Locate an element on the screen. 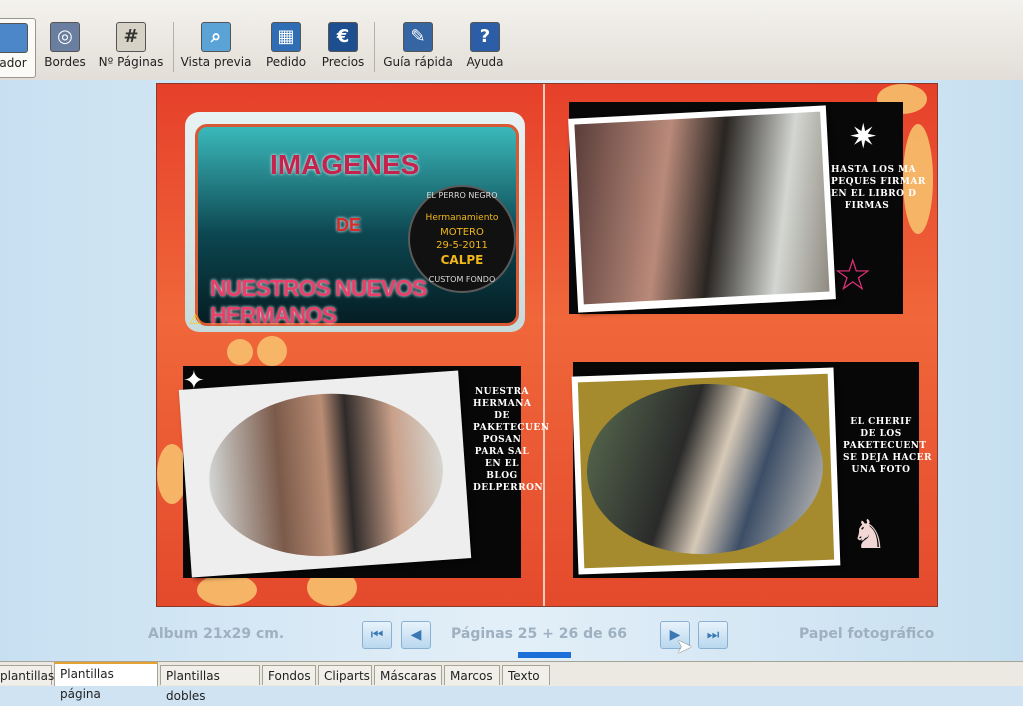 Image resolution: width=1023 pixels, height=706 pixels. organizer-label: ador is located at coordinates (13, 63).